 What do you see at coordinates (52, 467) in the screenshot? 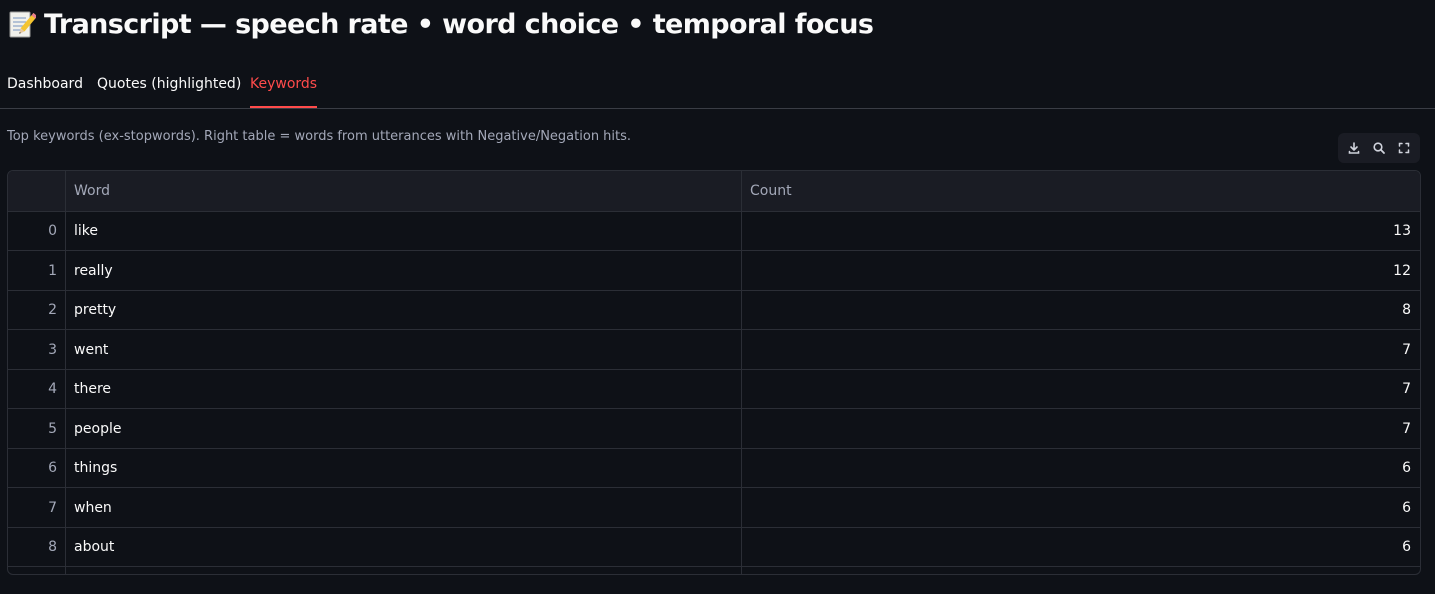
I see `row-index: 6` at bounding box center [52, 467].